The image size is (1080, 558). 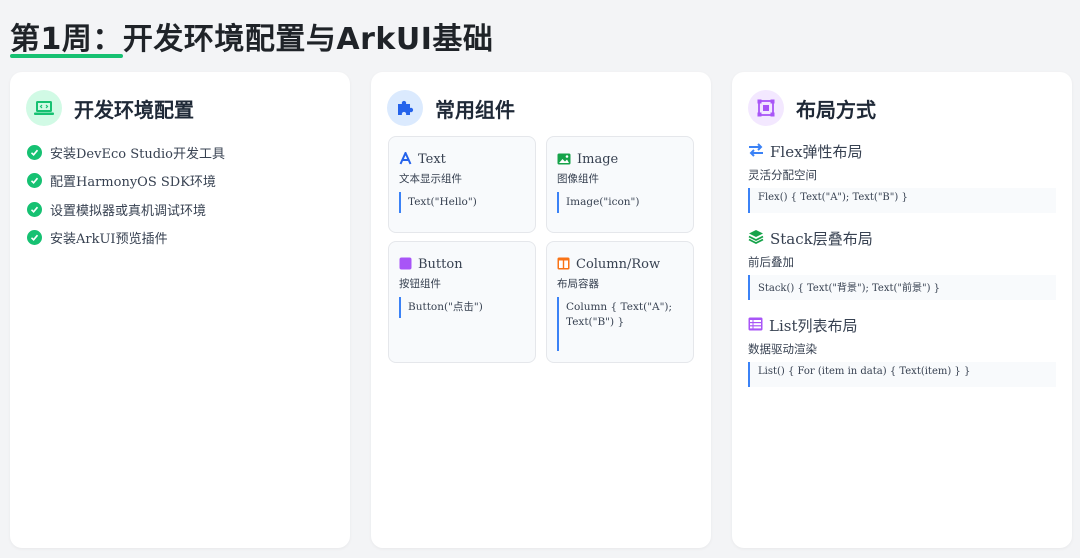 What do you see at coordinates (563, 264) in the screenshot?
I see `columns-icon` at bounding box center [563, 264].